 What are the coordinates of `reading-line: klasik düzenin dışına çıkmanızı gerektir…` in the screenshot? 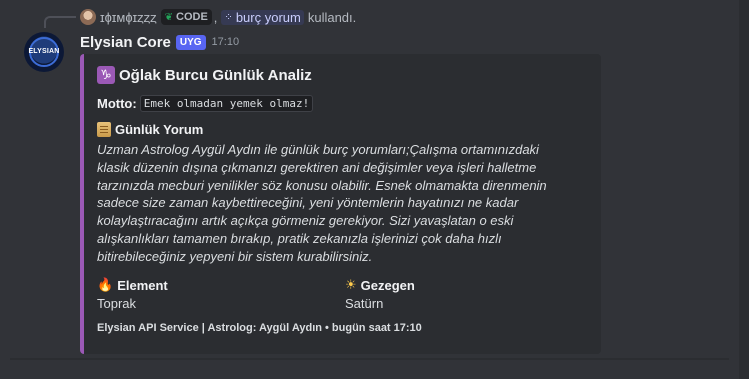 It's located at (317, 167).